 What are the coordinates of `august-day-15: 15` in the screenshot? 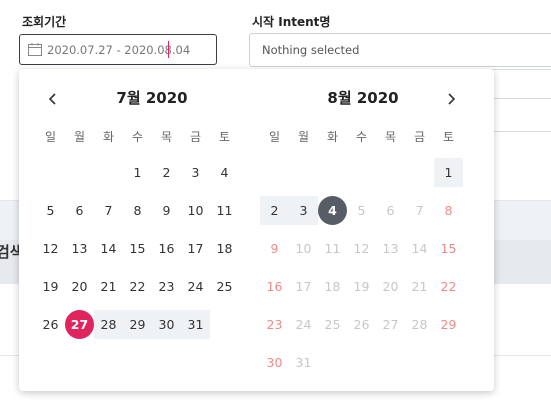 It's located at (448, 248).